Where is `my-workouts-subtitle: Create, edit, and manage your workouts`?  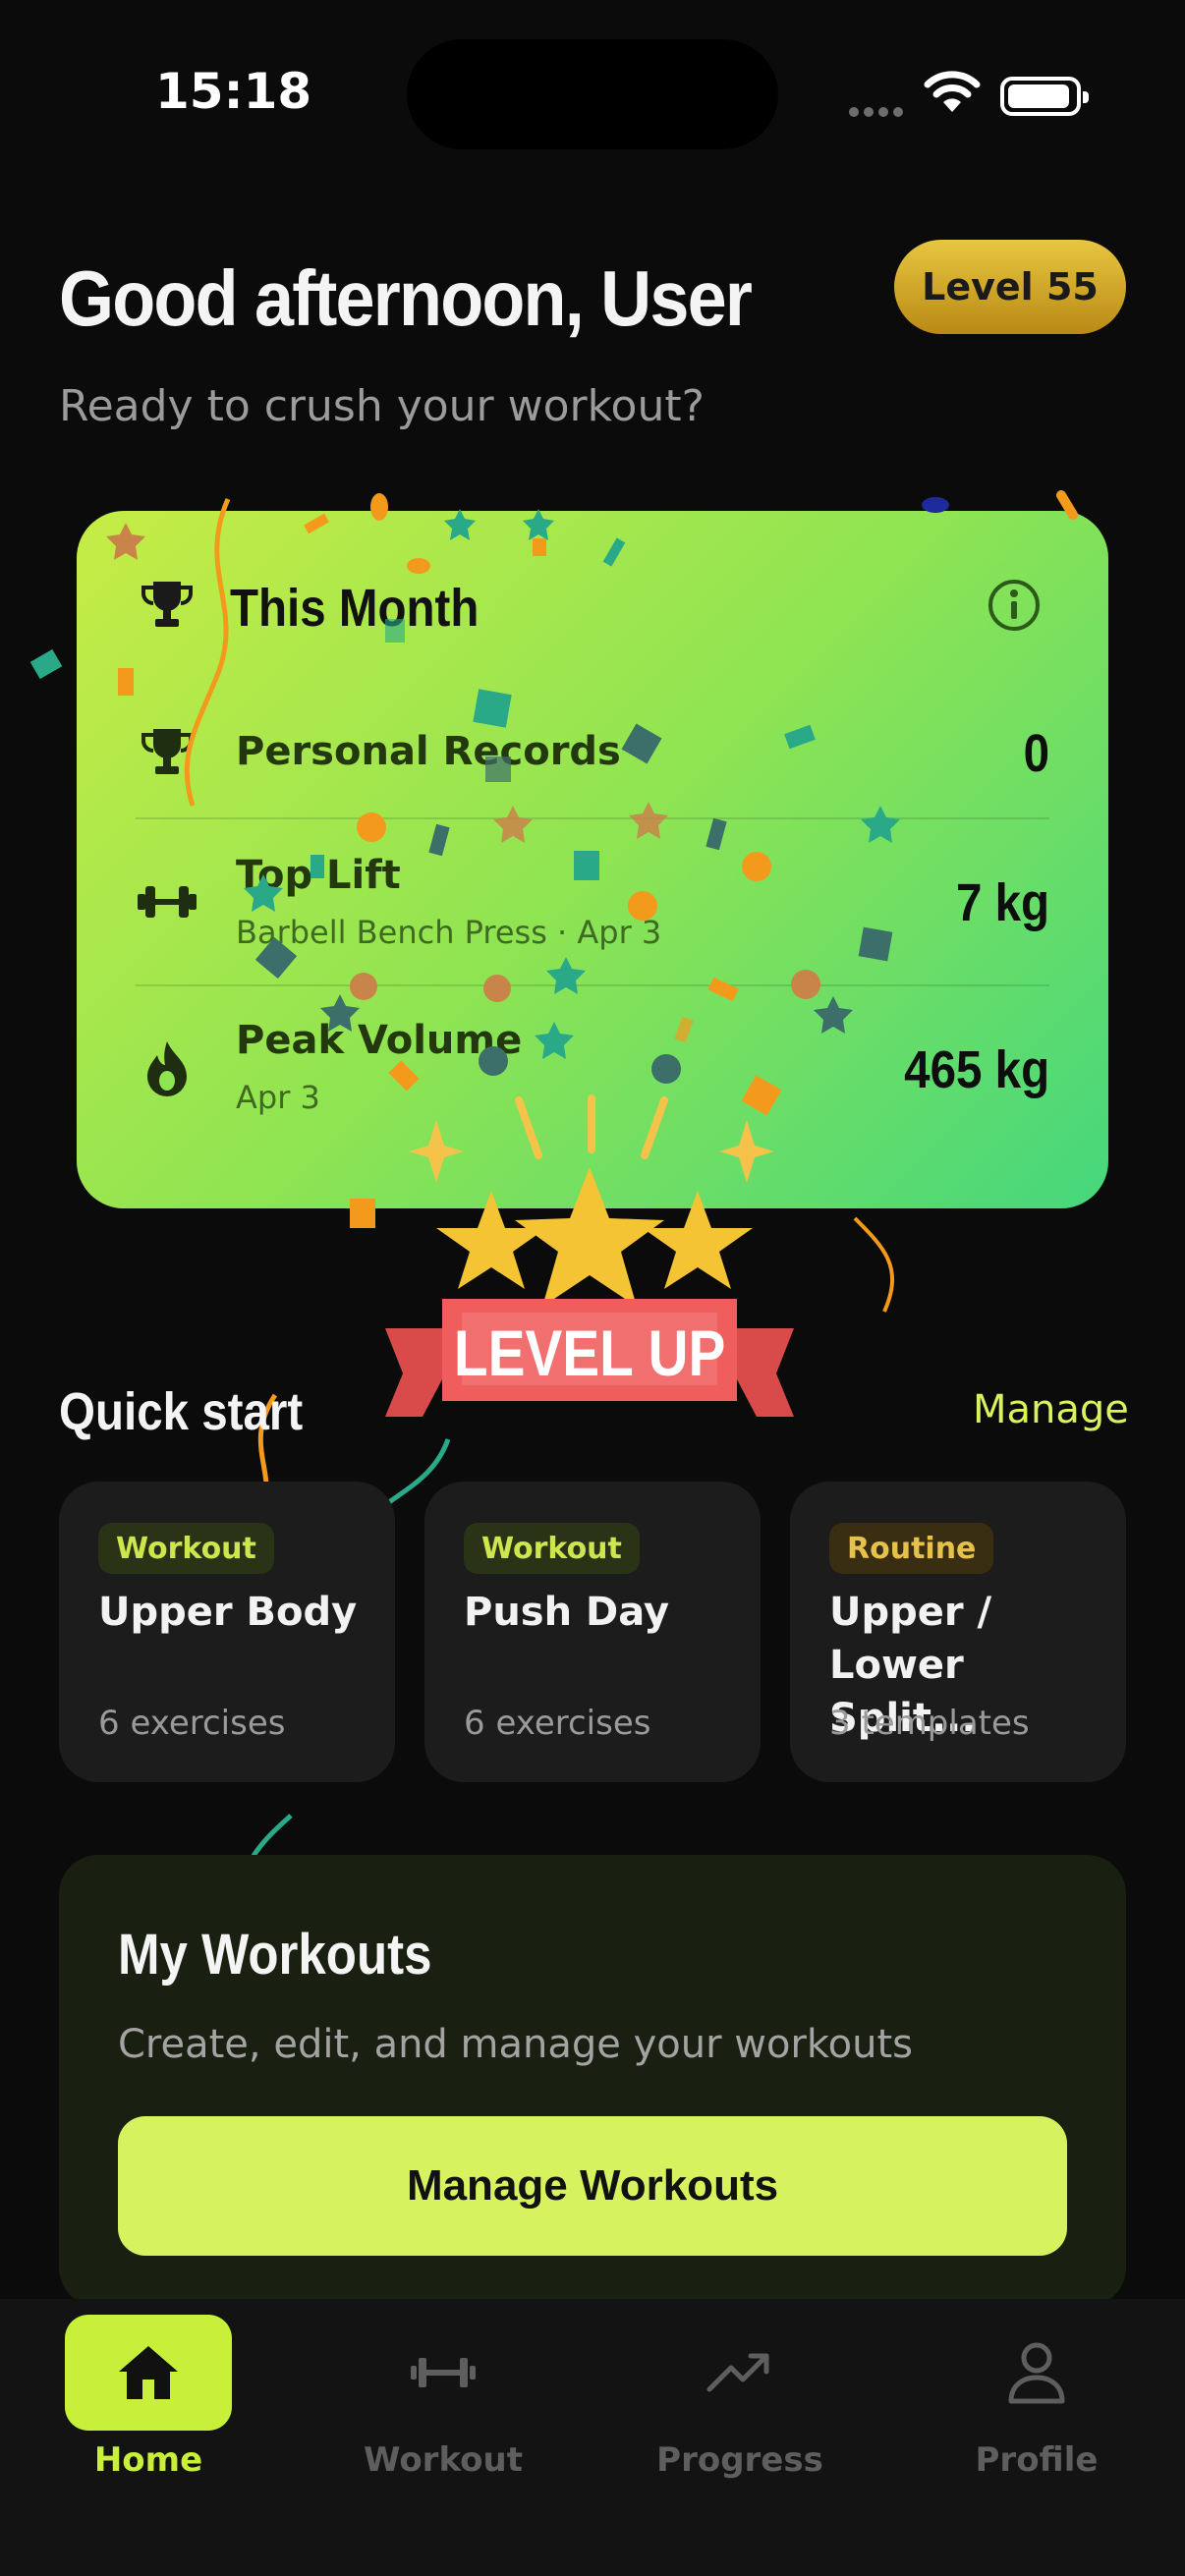 my-workouts-subtitle: Create, edit, and manage your workouts is located at coordinates (515, 2044).